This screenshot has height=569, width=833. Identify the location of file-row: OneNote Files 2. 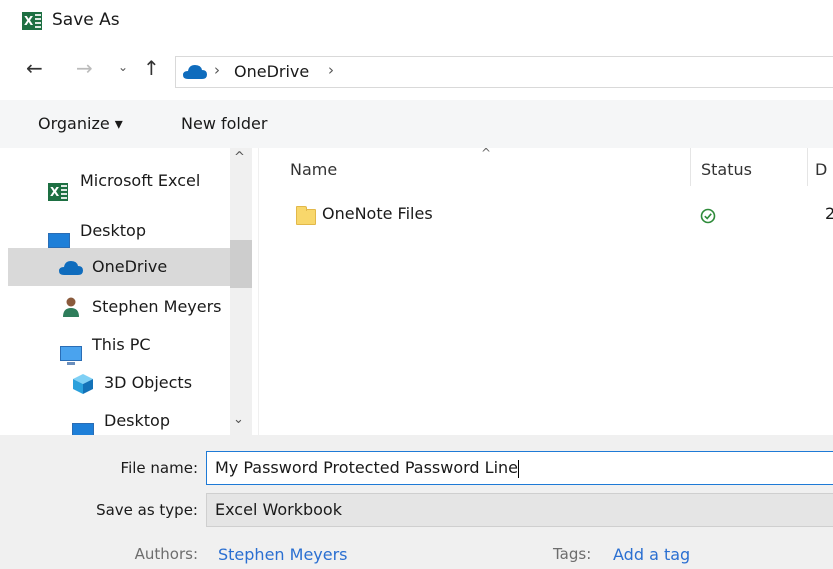
(546, 216).